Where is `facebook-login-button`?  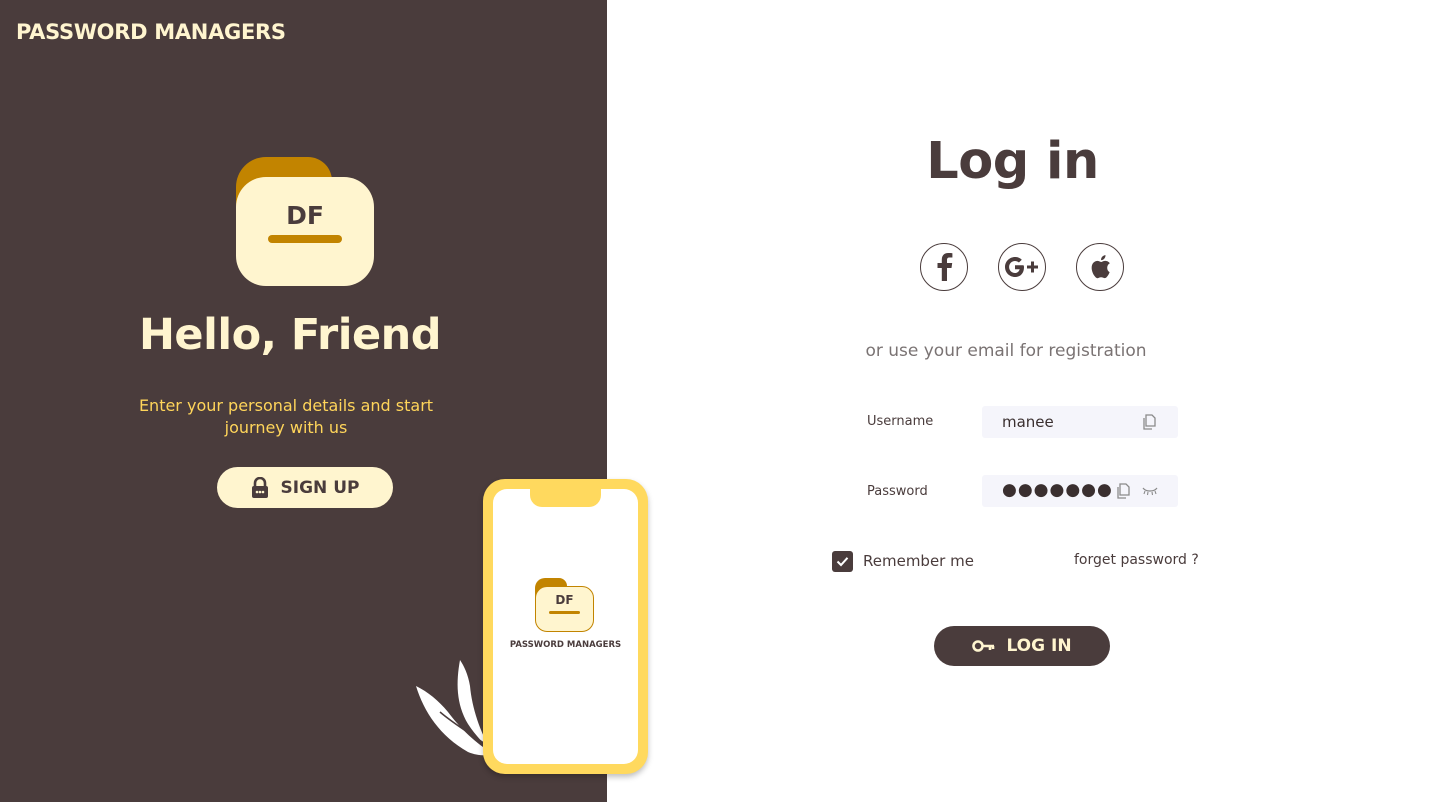 facebook-login-button is located at coordinates (944, 267).